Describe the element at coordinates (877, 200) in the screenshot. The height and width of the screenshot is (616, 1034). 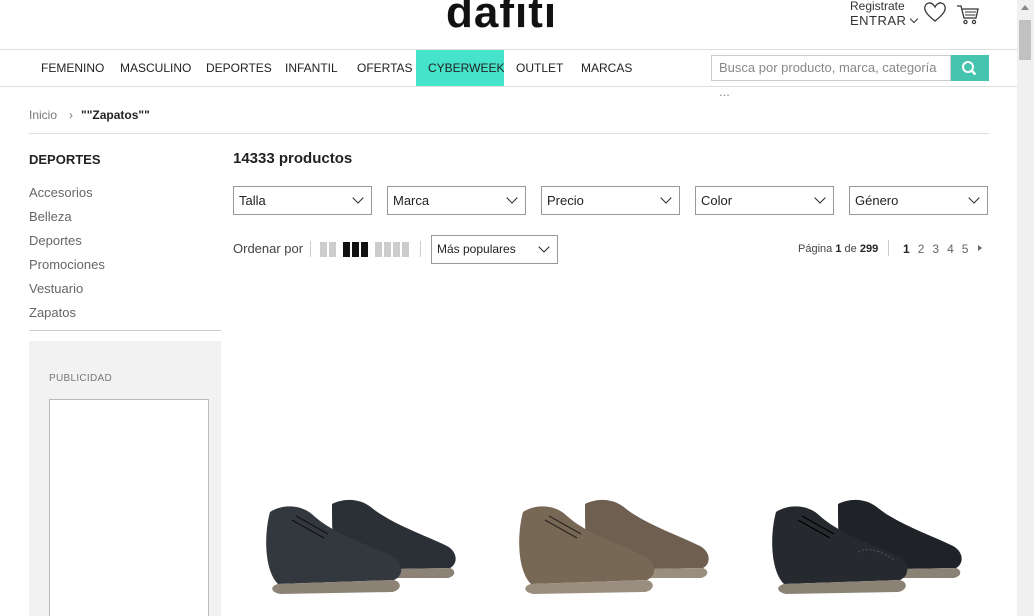
I see `filter-label: Género` at that location.